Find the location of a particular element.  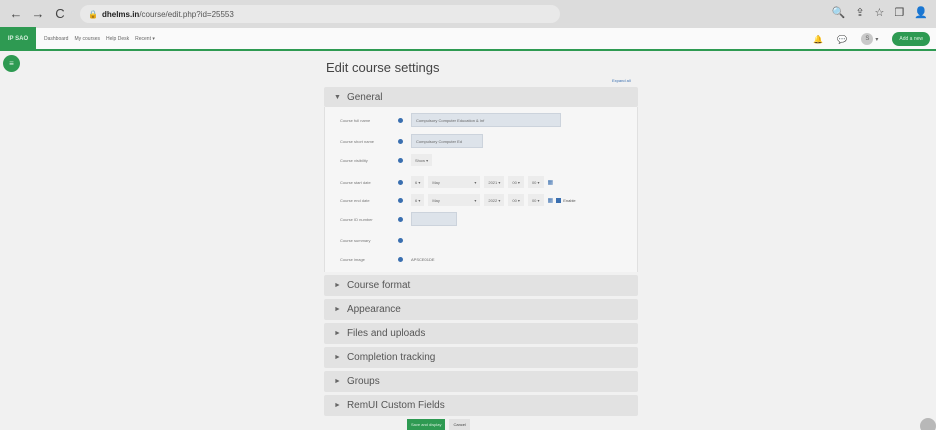

reload-icon: C is located at coordinates (60, 14).